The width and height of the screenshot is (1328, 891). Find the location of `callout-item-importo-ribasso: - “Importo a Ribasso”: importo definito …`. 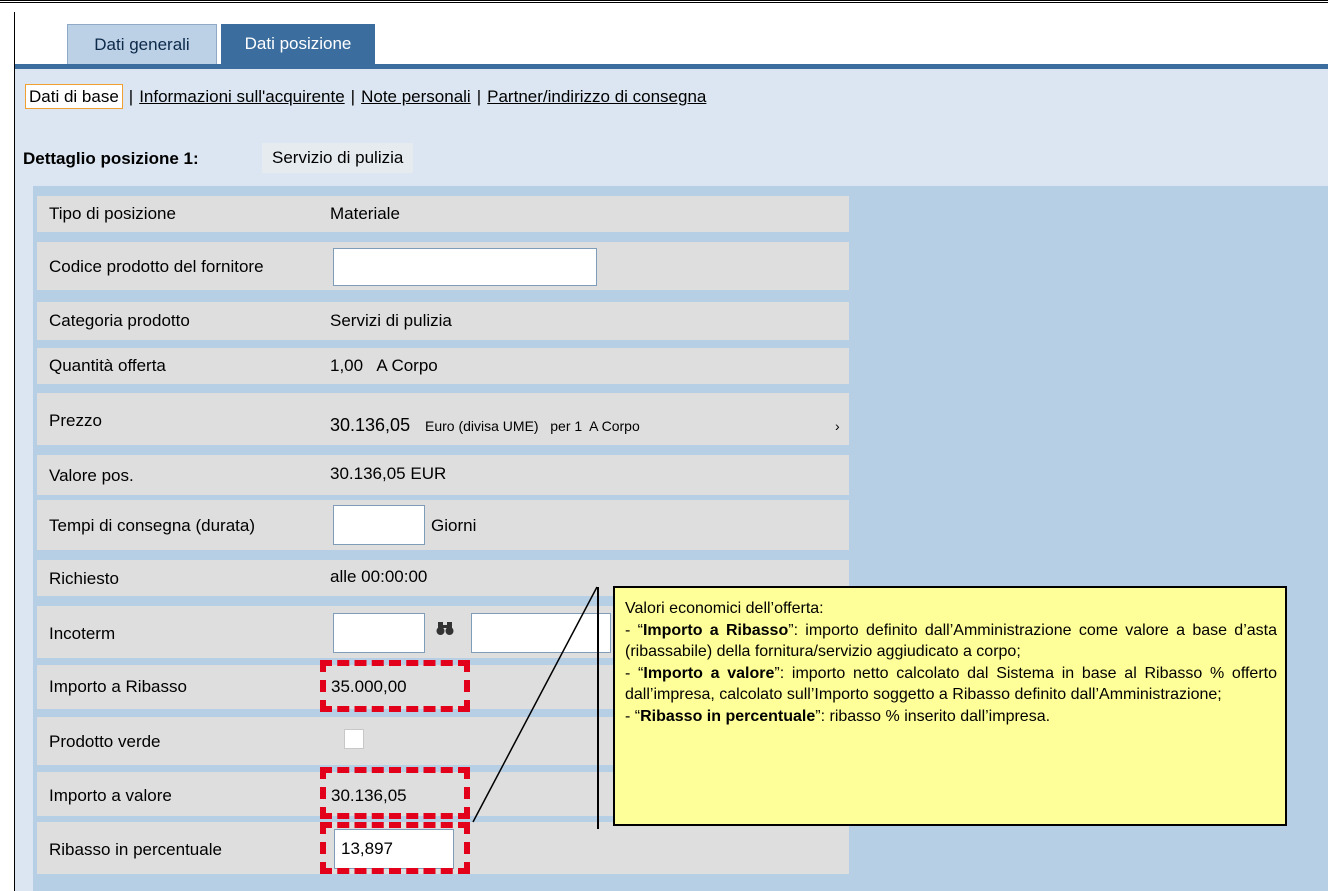

callout-item-importo-ribasso: - “Importo a Ribasso”: importo definito … is located at coordinates (951, 641).